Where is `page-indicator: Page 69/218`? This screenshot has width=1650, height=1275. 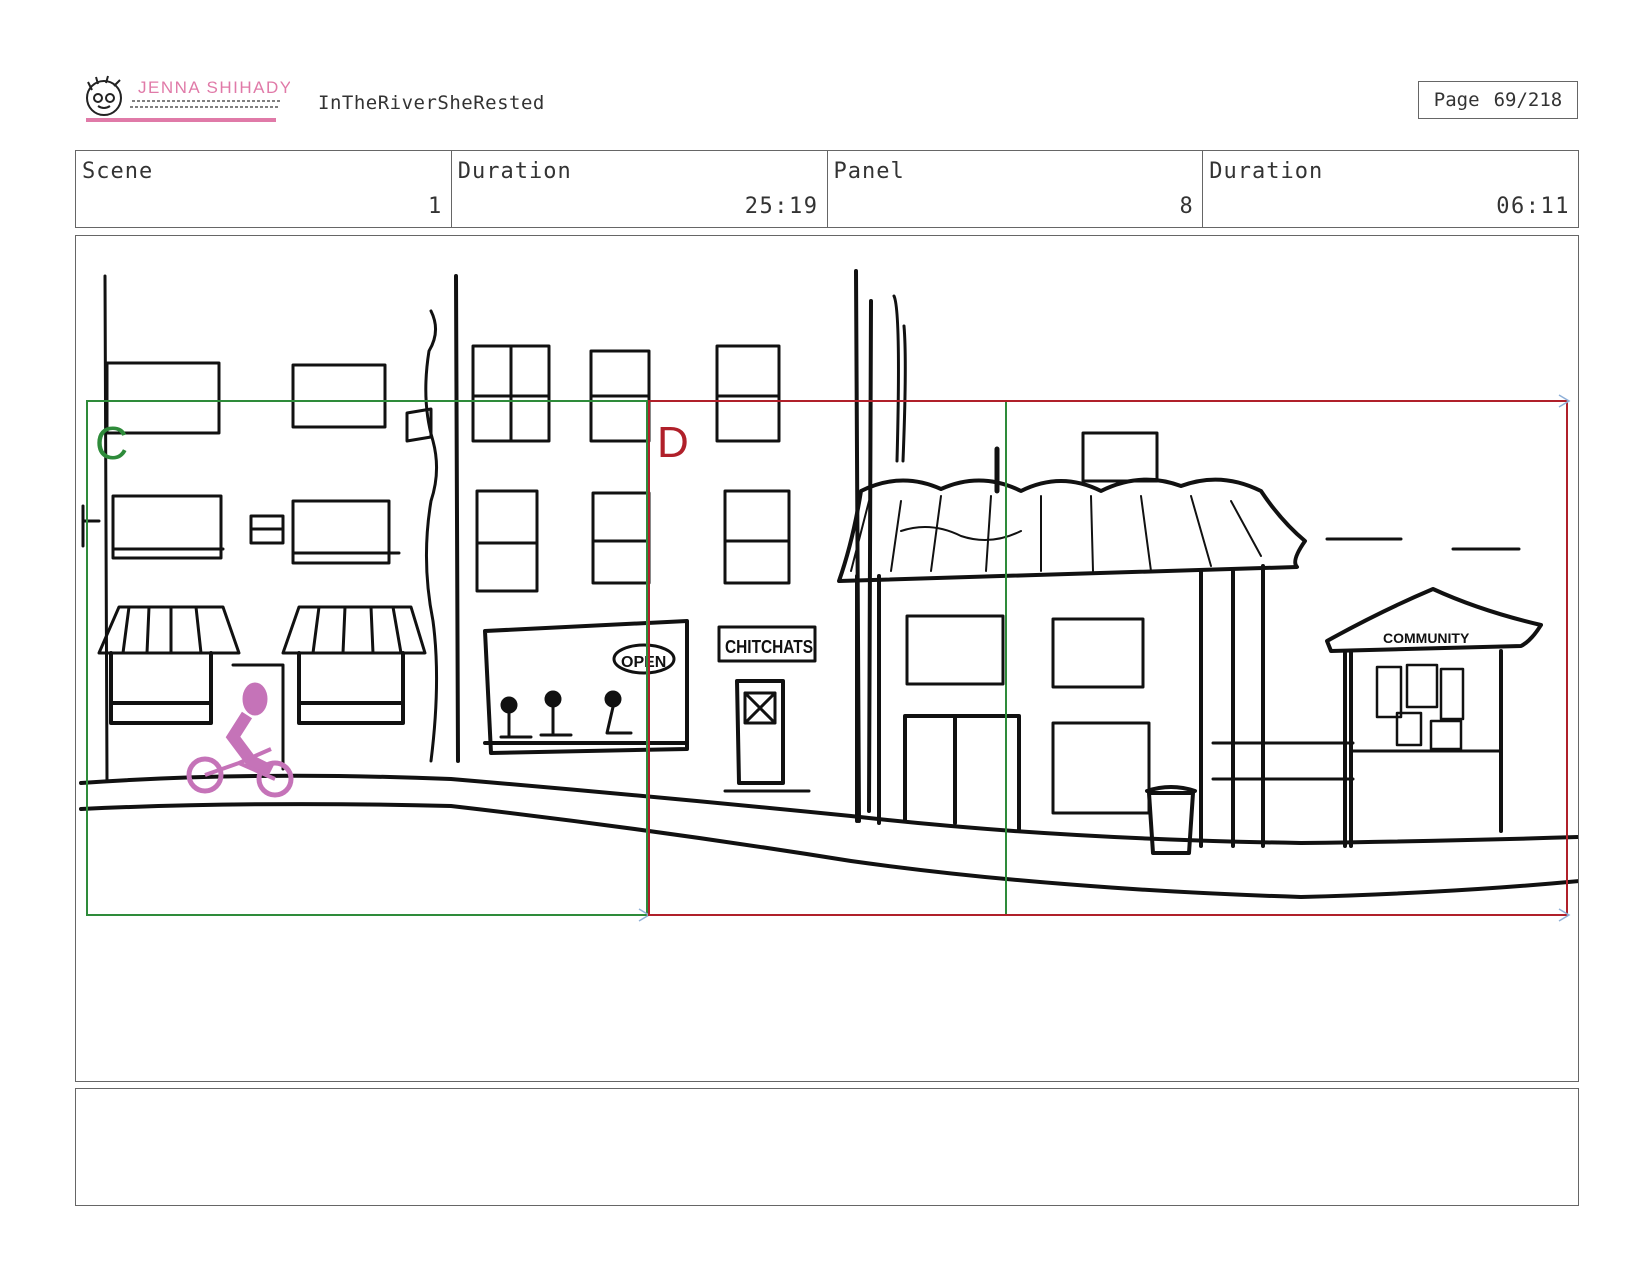 page-indicator: Page 69/218 is located at coordinates (1498, 100).